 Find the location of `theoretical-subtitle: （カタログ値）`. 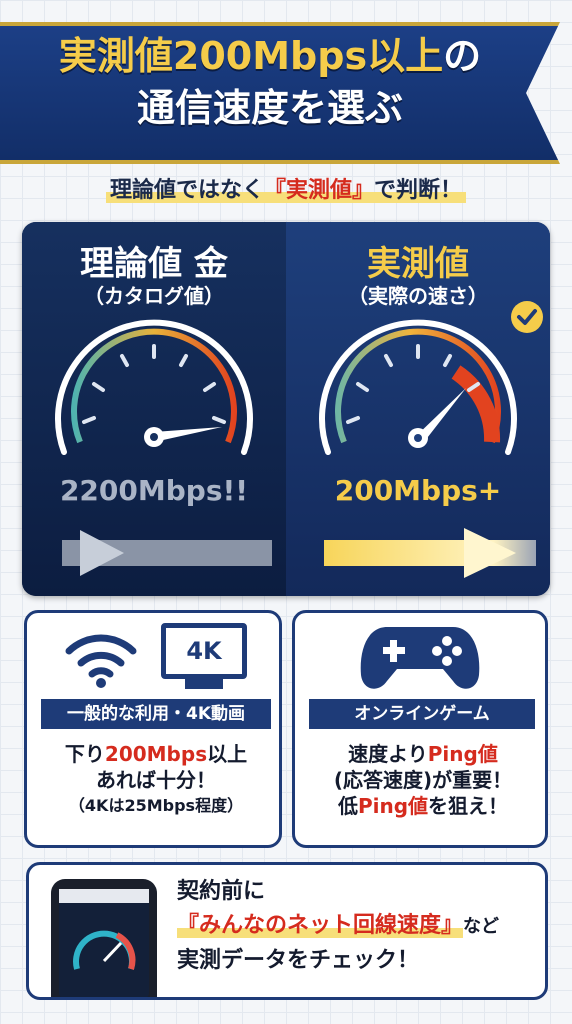

theoretical-subtitle: （カタログ値） is located at coordinates (154, 296).